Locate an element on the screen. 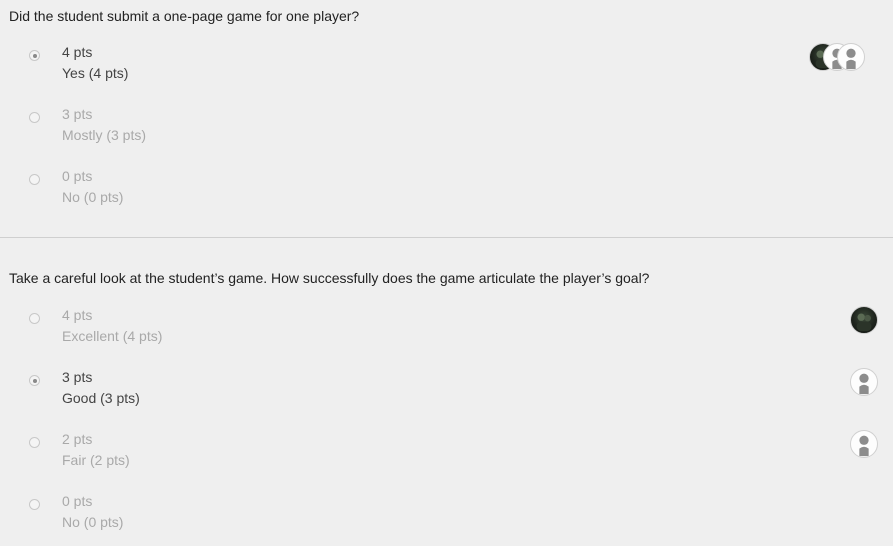 The image size is (893, 546). option-points: 2 pts is located at coordinates (77, 439).